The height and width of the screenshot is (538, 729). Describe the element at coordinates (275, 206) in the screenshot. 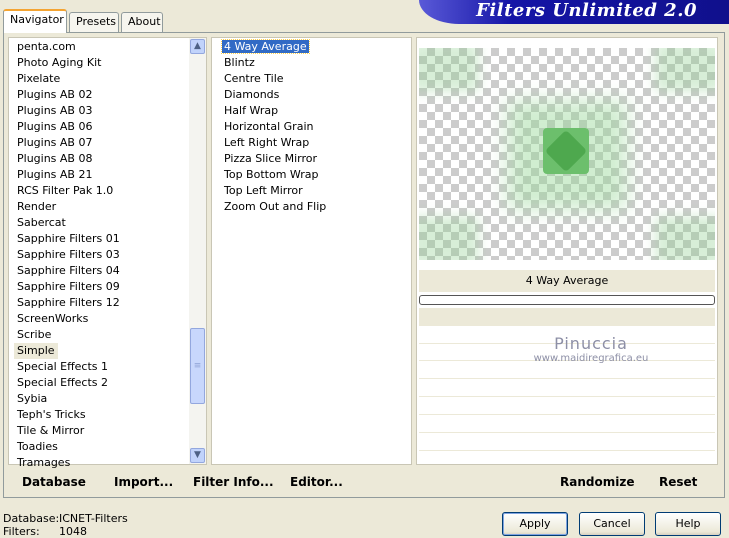

I see `filter-item-label: Zoom Out and Flip` at that location.